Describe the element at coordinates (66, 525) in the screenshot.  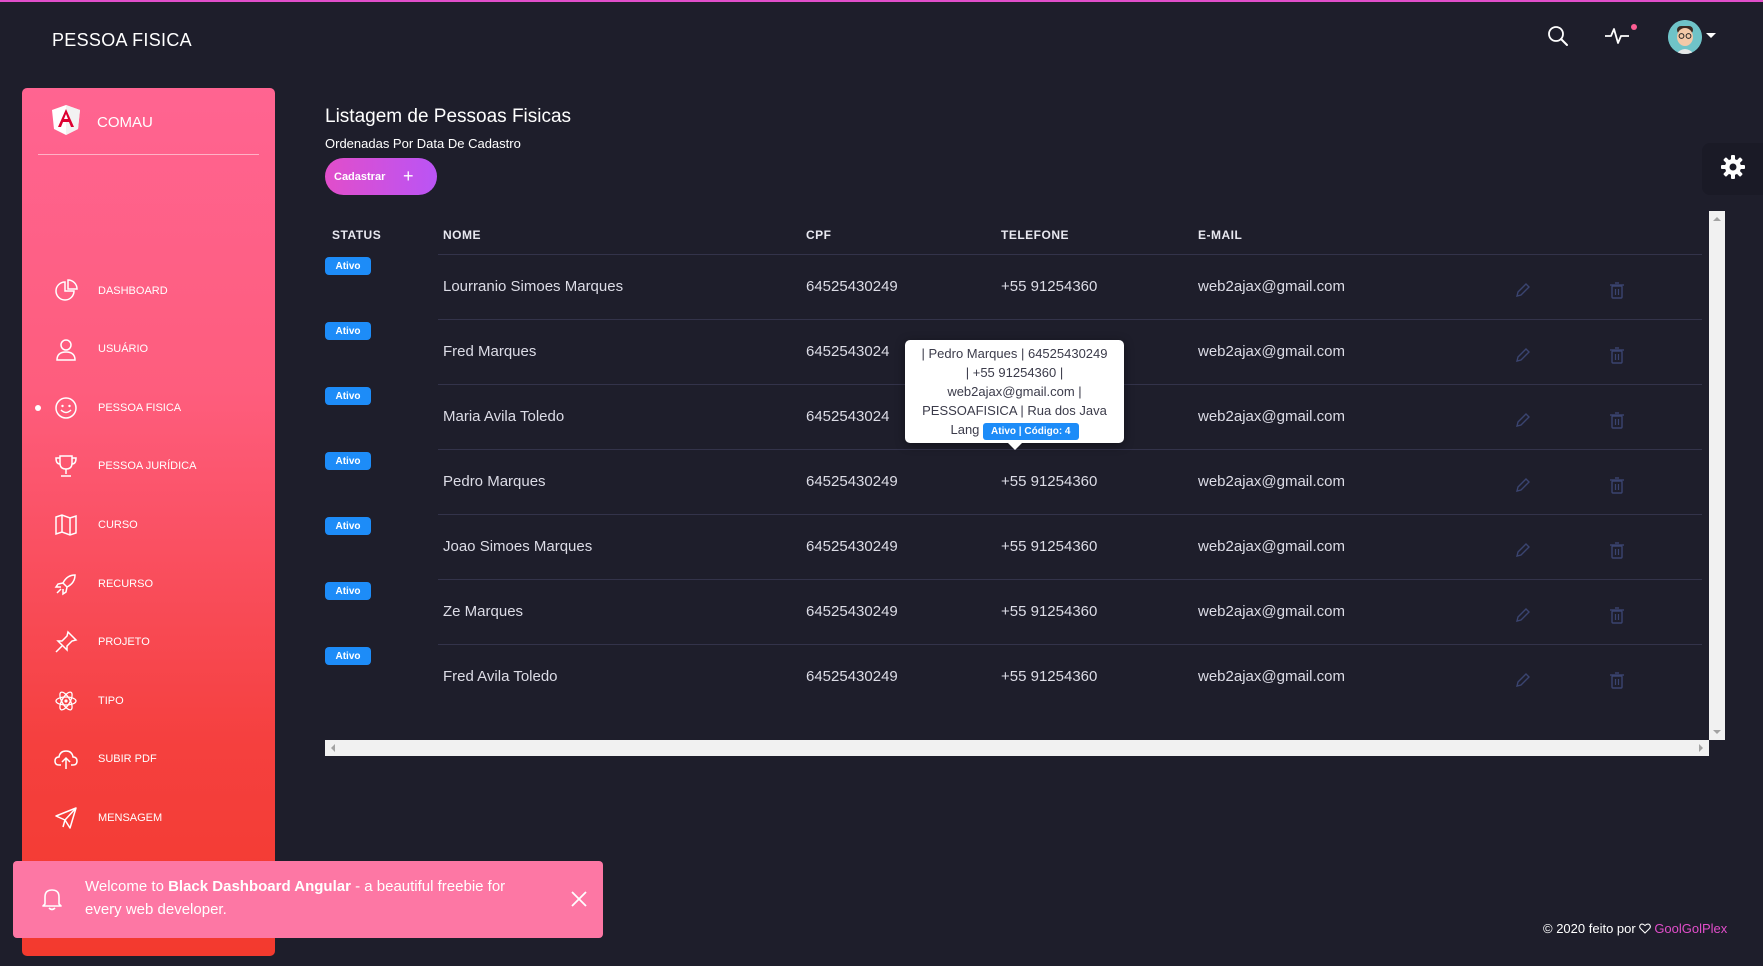
I see `map-icon` at that location.